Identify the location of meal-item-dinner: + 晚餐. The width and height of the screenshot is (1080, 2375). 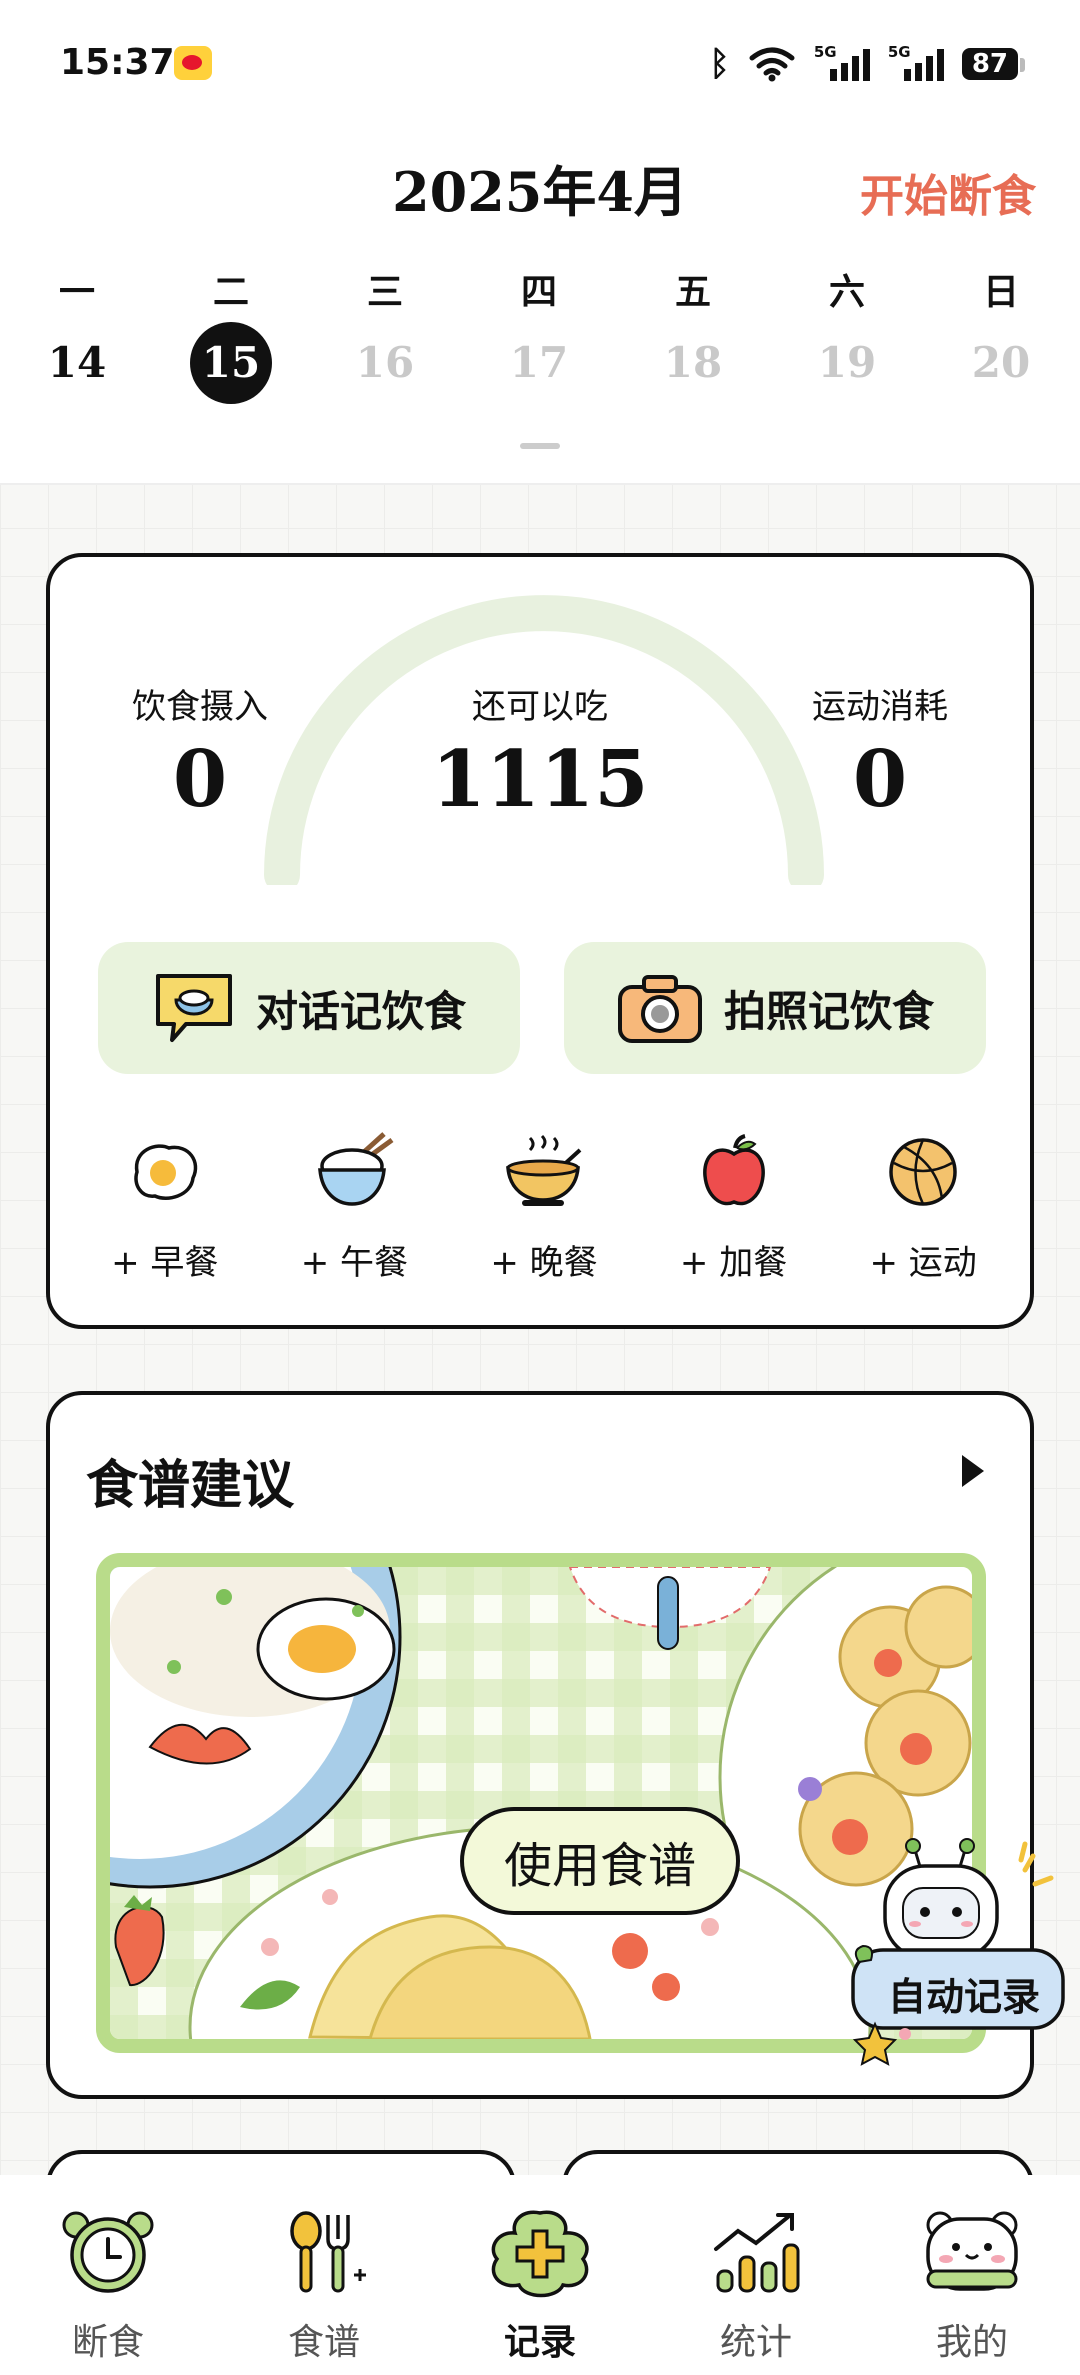
(544, 1205).